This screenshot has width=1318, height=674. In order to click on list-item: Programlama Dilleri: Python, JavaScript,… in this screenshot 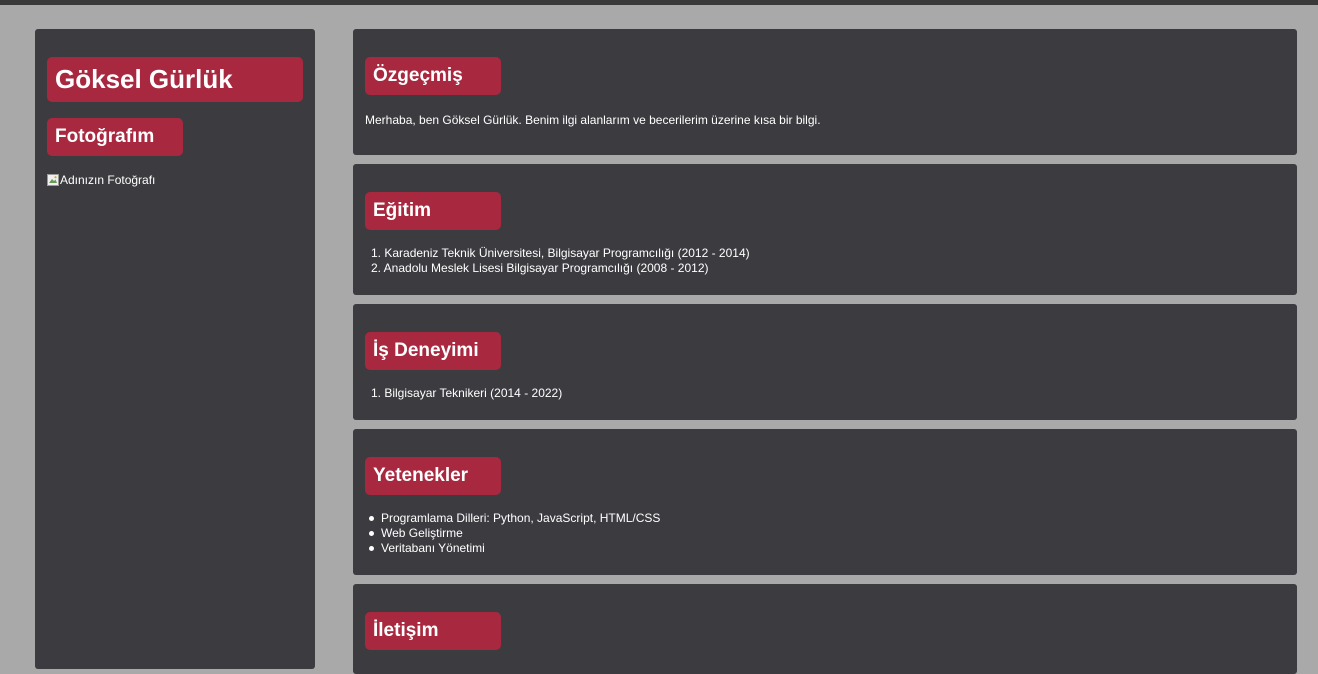, I will do `click(512, 518)`.